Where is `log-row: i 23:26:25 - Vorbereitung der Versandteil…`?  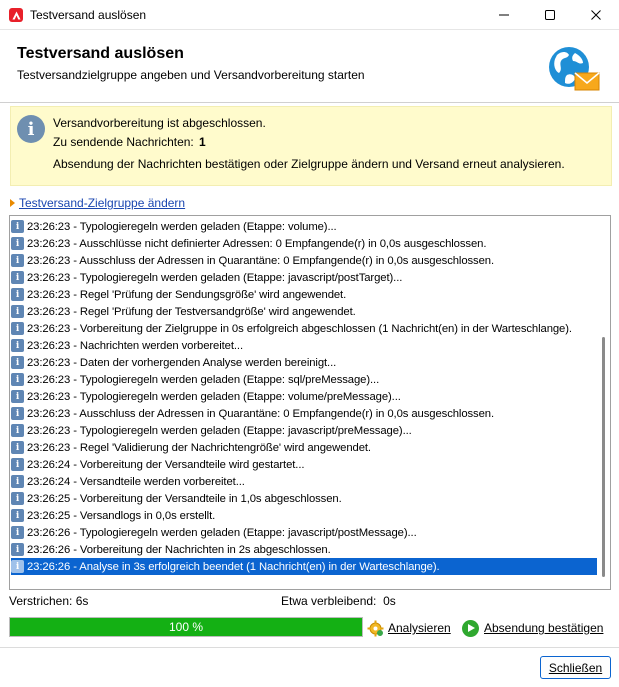 log-row: i 23:26:25 - Vorbereitung der Versandteil… is located at coordinates (304, 498).